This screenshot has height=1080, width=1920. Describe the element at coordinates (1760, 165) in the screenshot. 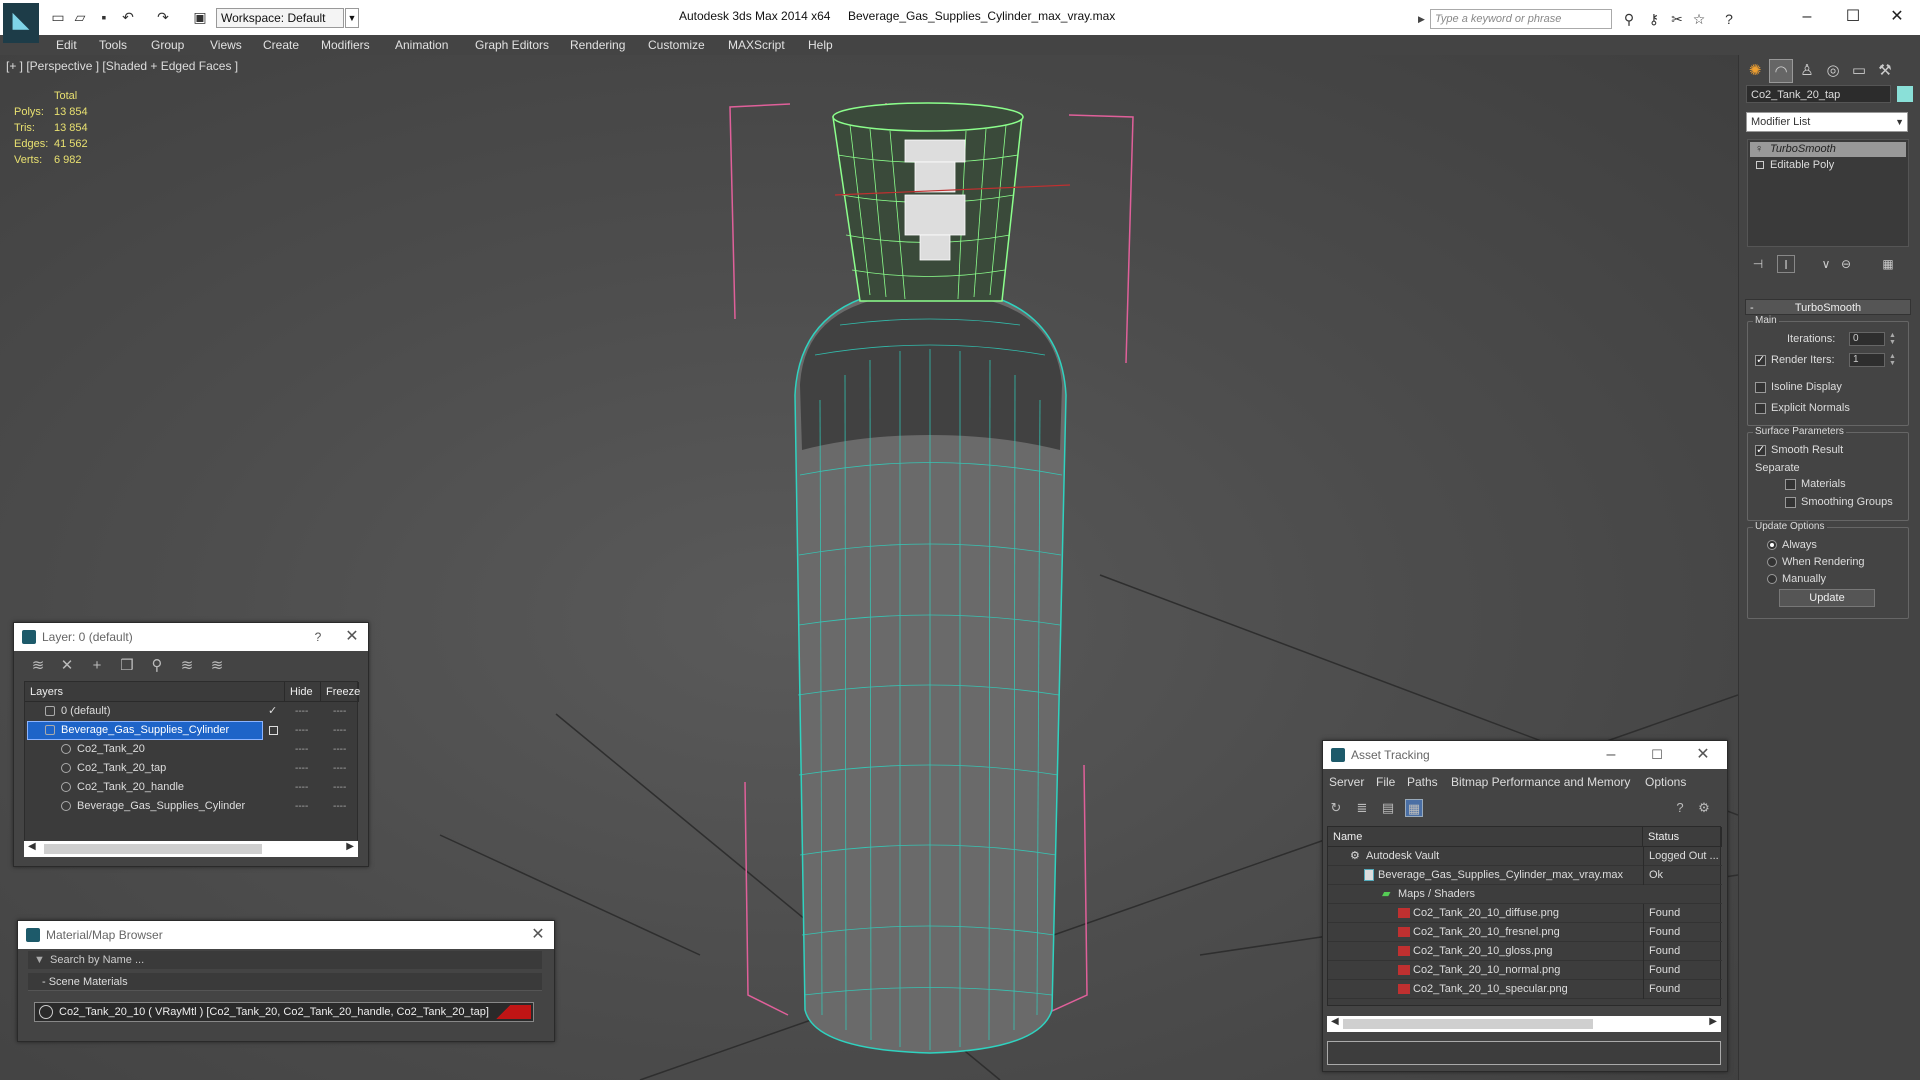

I see `expand-icon` at that location.